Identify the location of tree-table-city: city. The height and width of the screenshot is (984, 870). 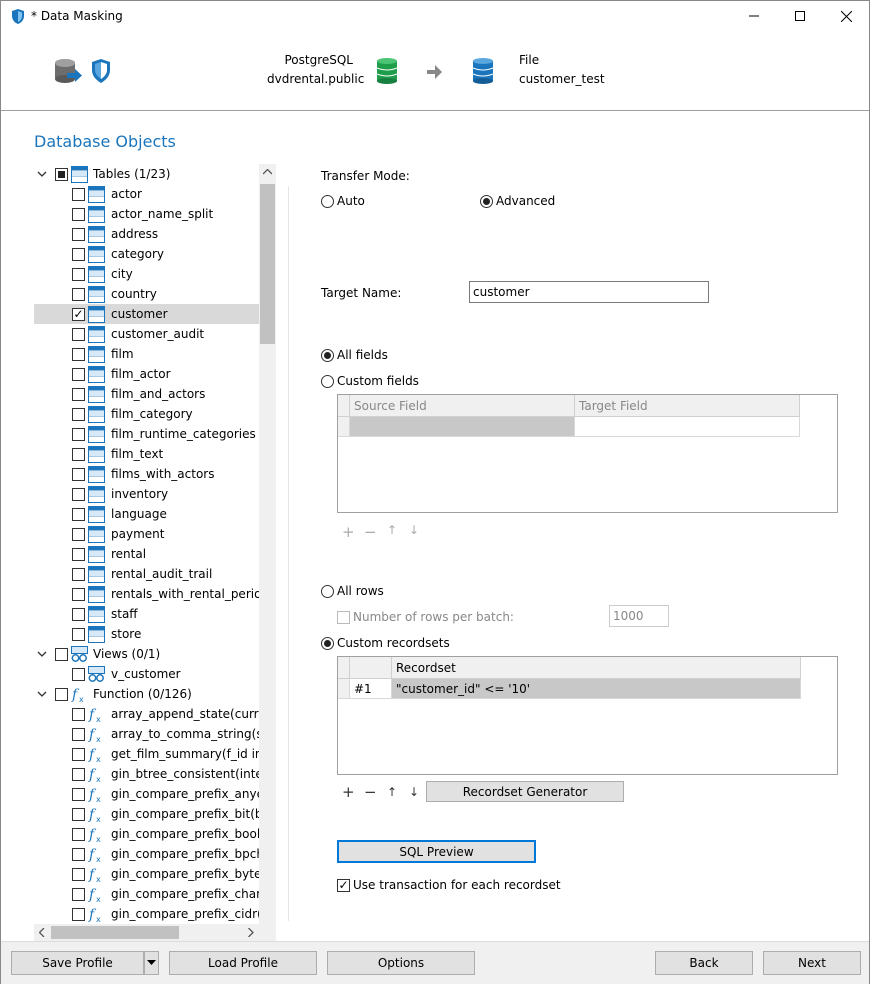
(146, 274).